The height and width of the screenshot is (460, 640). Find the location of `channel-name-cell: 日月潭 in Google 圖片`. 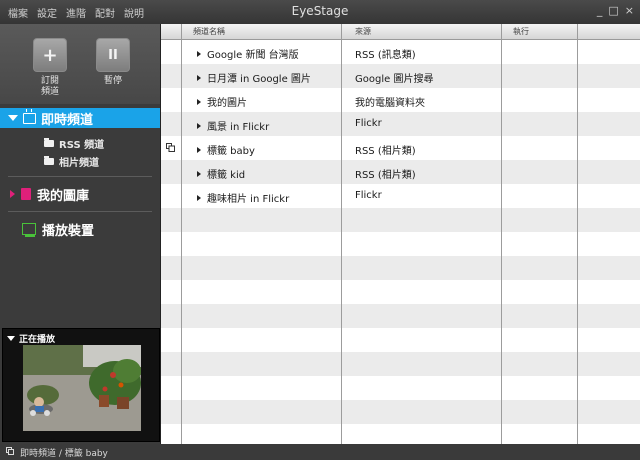

channel-name-cell: 日月潭 in Google 圖片 is located at coordinates (254, 77).